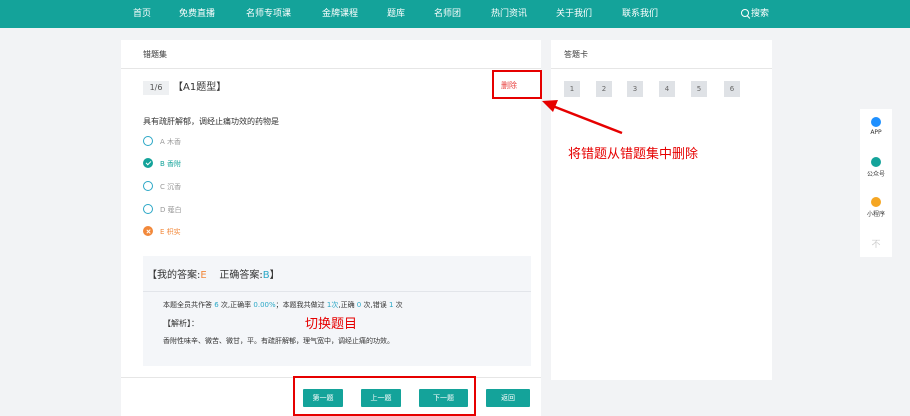 This screenshot has height=416, width=910. Describe the element at coordinates (732, 89) in the screenshot. I see `card-number: 6` at that location.